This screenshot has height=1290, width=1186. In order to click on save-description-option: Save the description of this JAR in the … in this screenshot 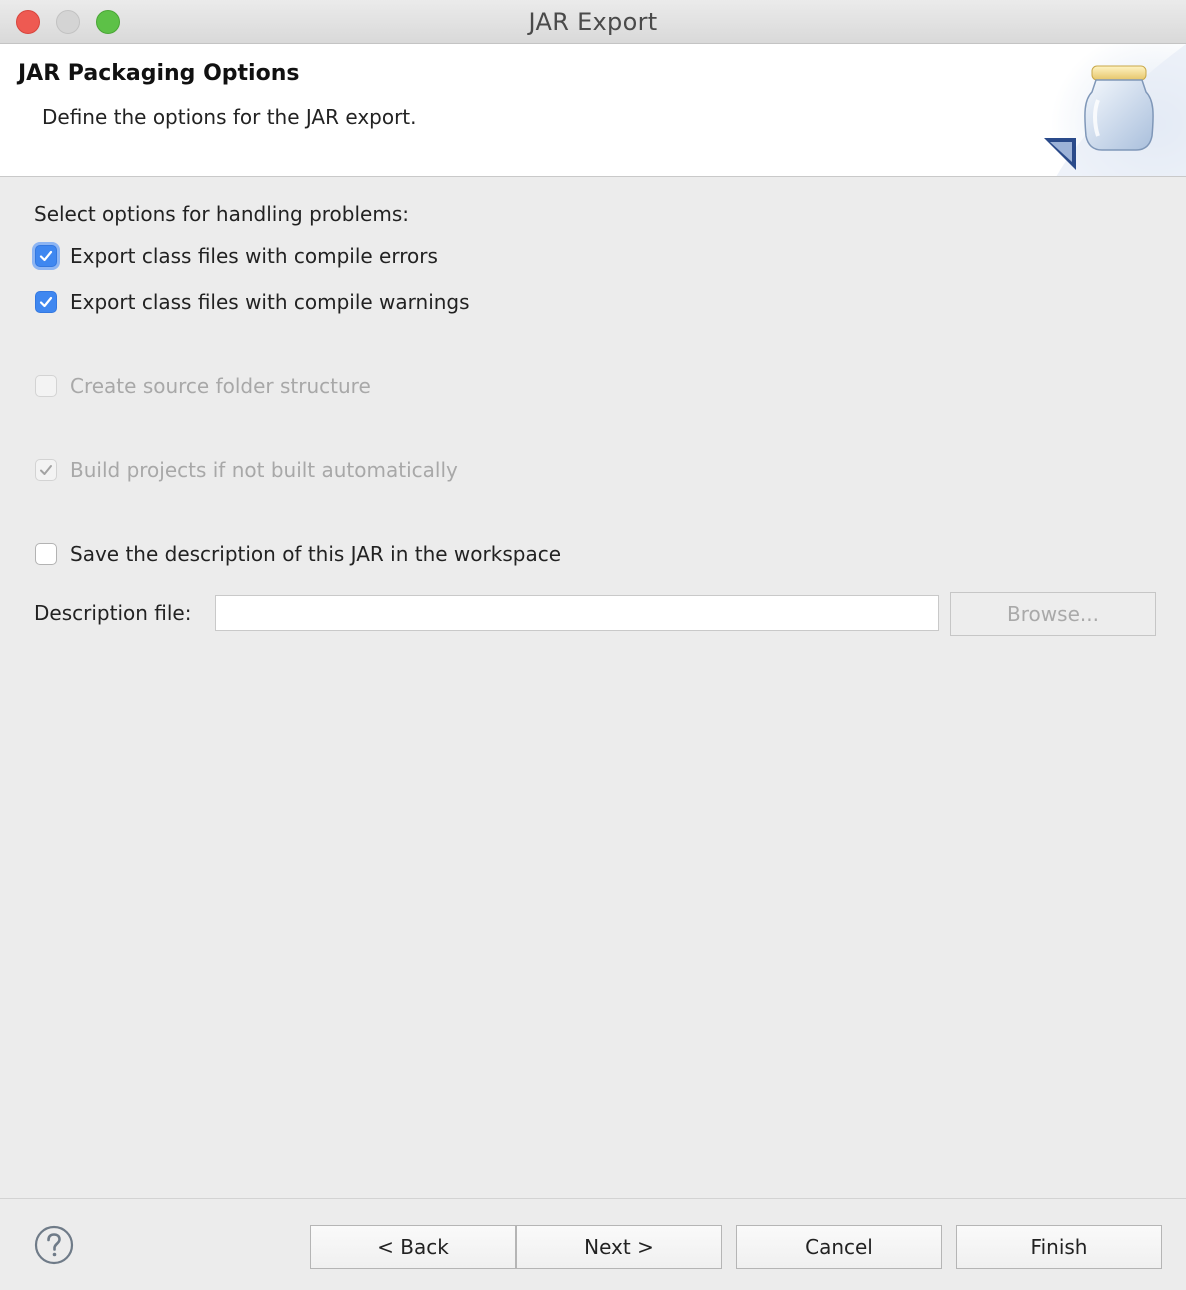, I will do `click(298, 554)`.